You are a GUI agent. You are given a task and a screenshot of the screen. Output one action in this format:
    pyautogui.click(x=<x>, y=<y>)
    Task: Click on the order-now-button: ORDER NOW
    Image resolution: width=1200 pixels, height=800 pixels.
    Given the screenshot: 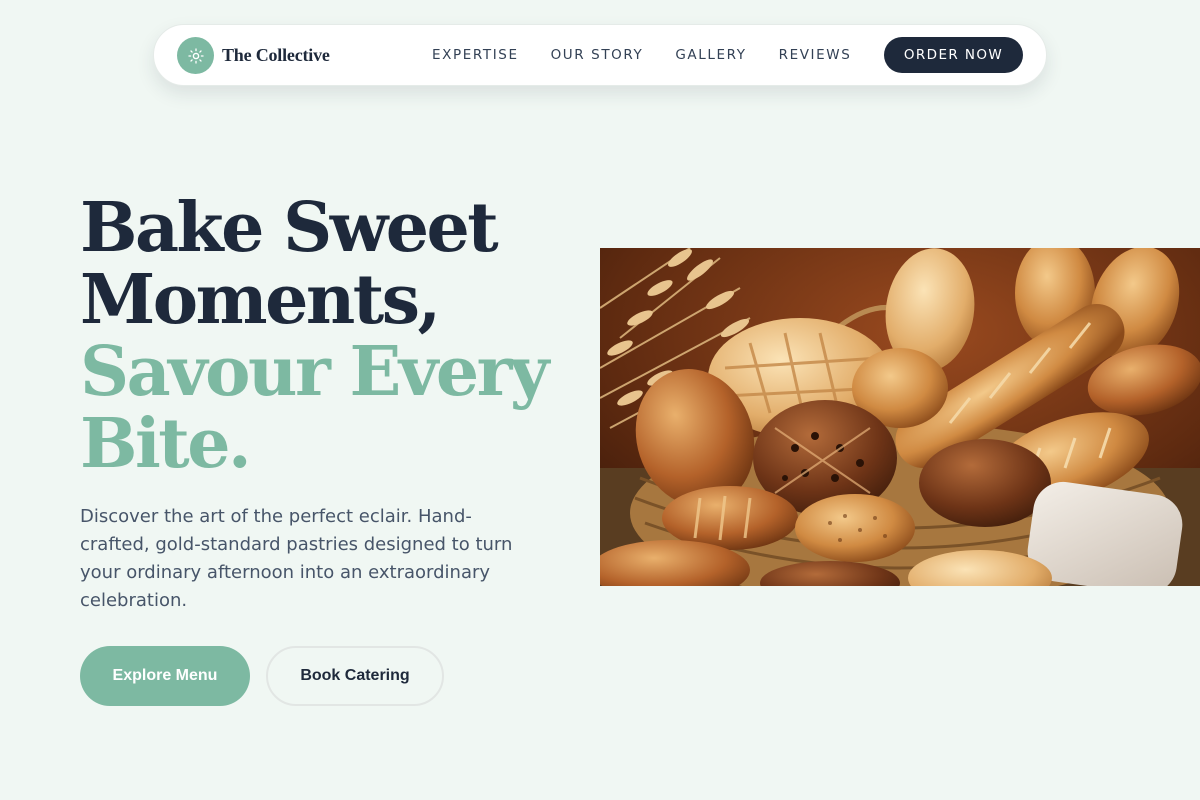 What is the action you would take?
    pyautogui.click(x=953, y=55)
    